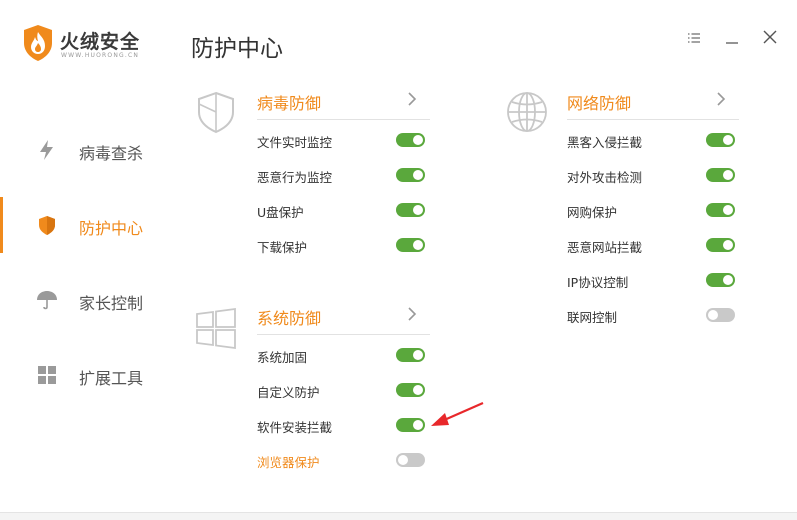 This screenshot has width=797, height=520. What do you see at coordinates (653, 105) in the screenshot?
I see `network-defense-header: 网络防御` at bounding box center [653, 105].